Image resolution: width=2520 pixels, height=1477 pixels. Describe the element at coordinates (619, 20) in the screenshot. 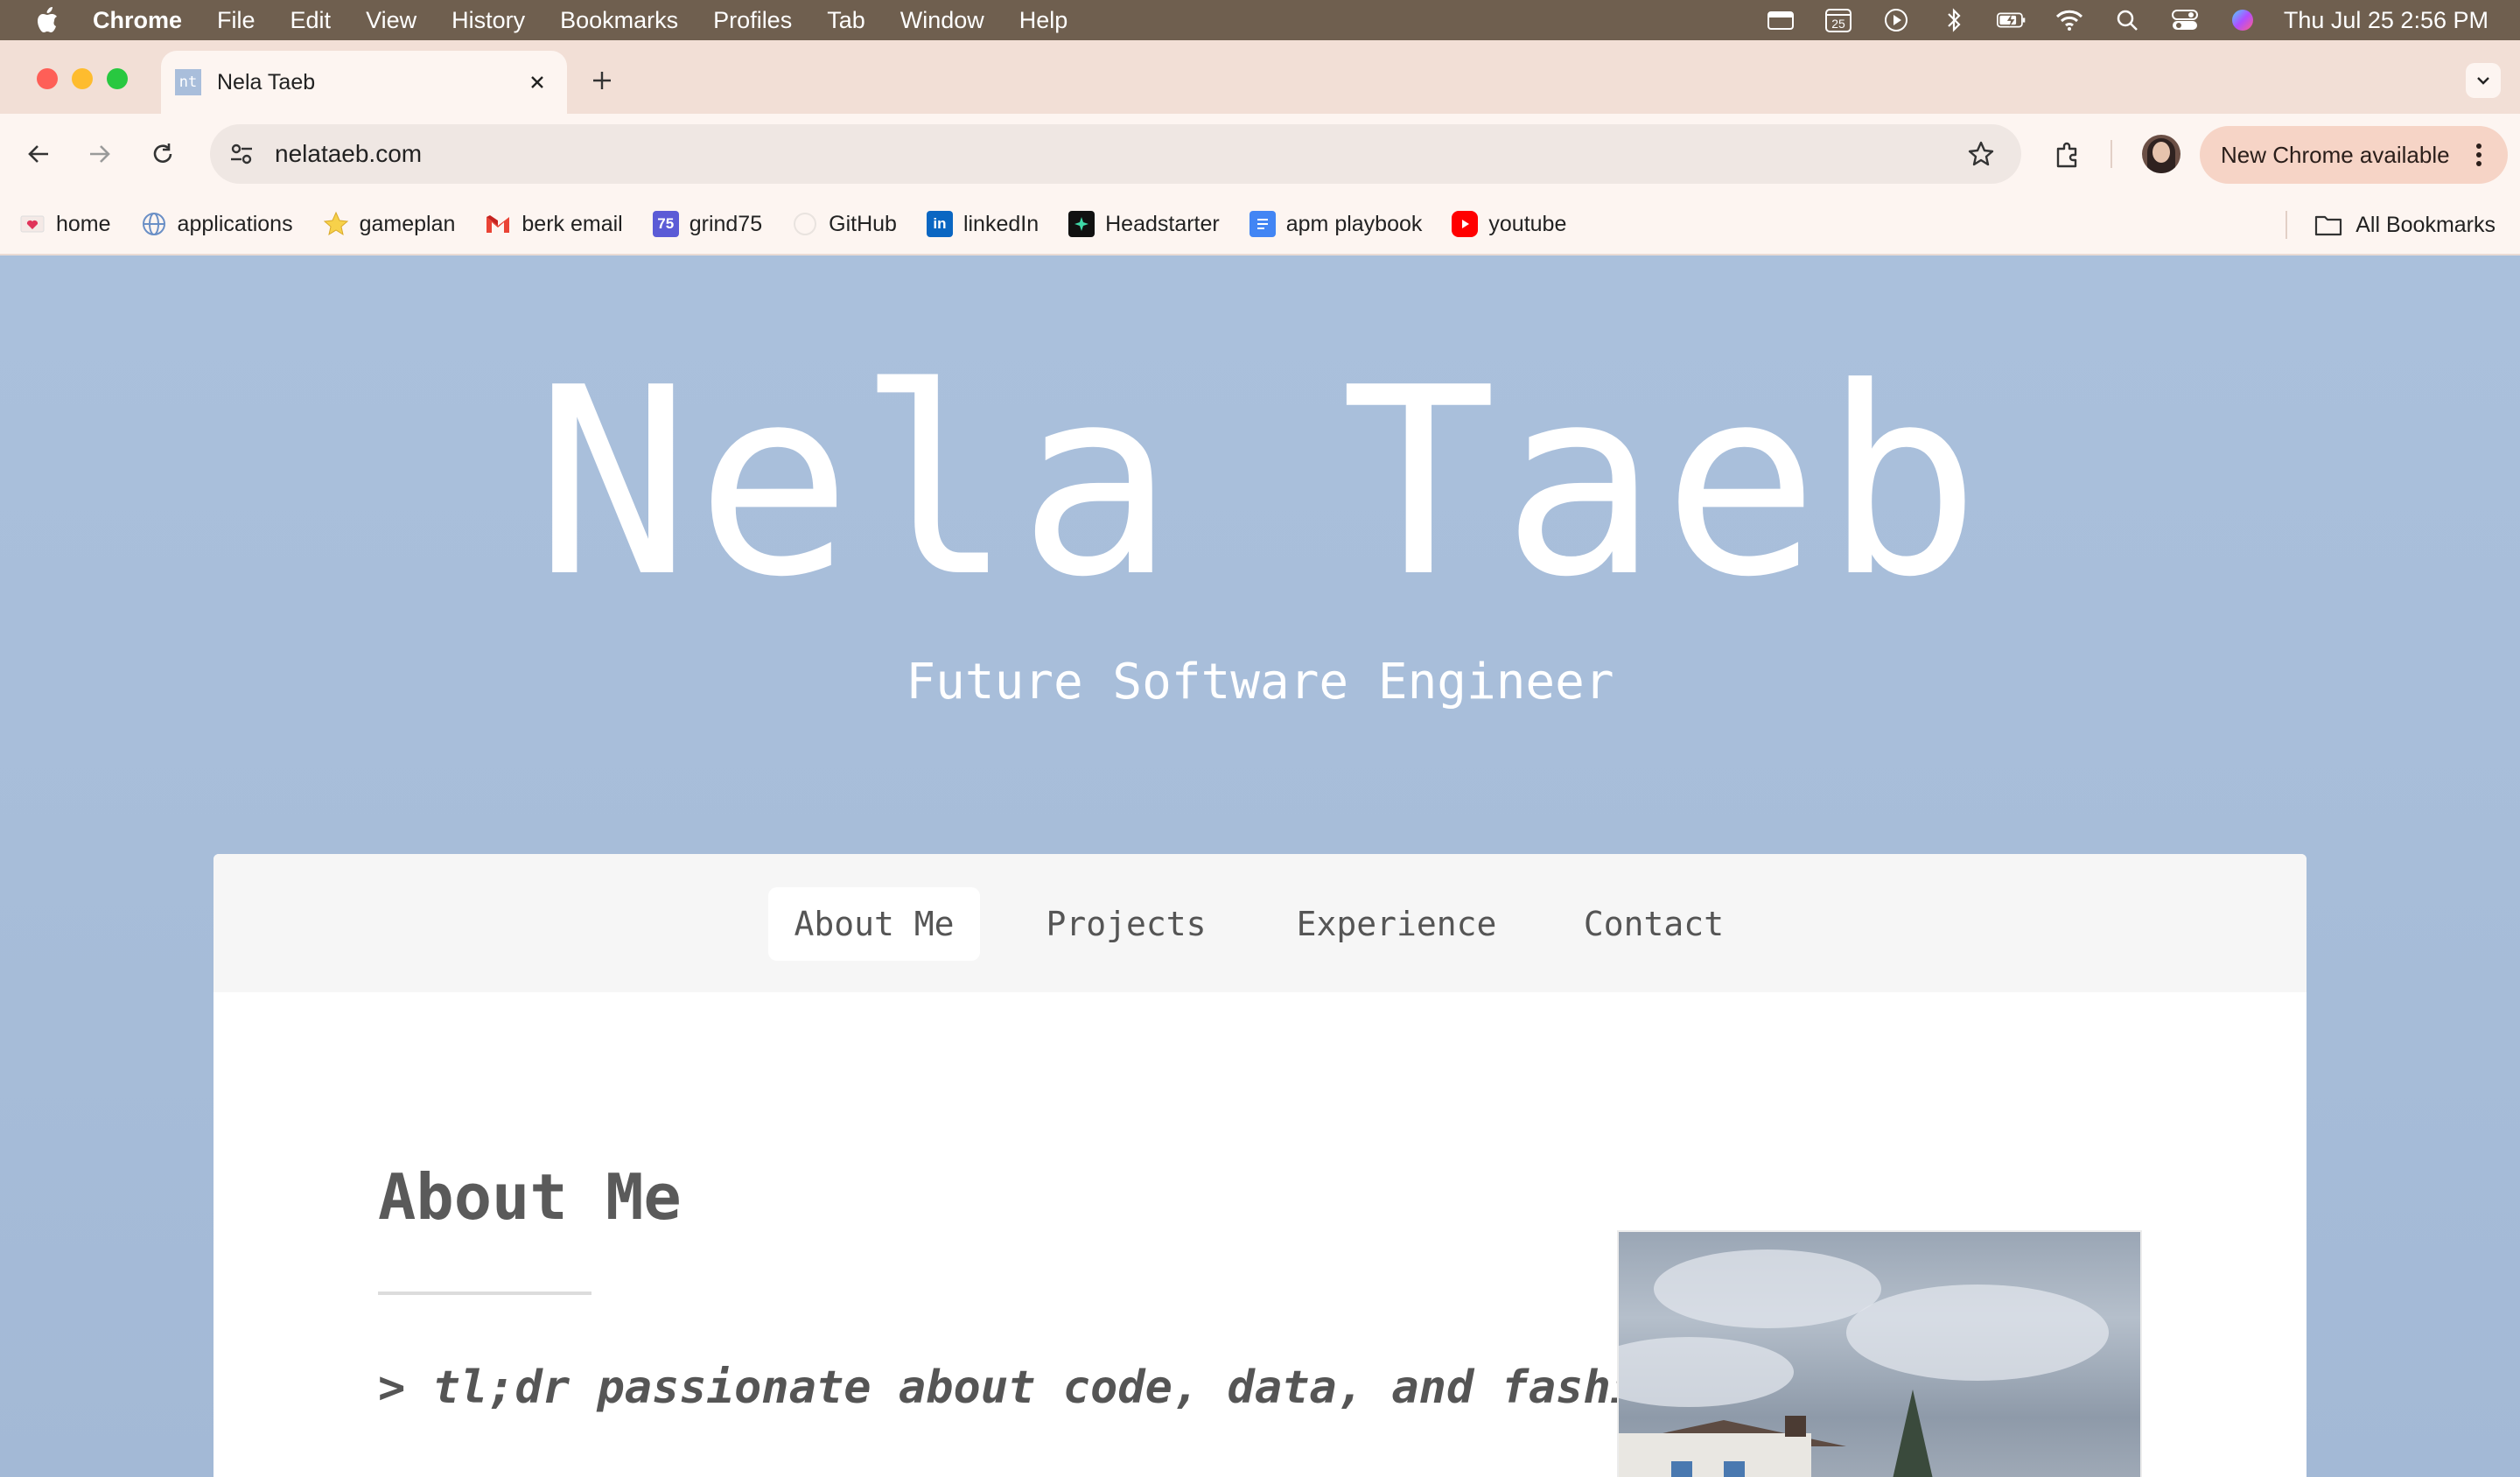

I see `menu-bookmarks: Bookmarks` at that location.